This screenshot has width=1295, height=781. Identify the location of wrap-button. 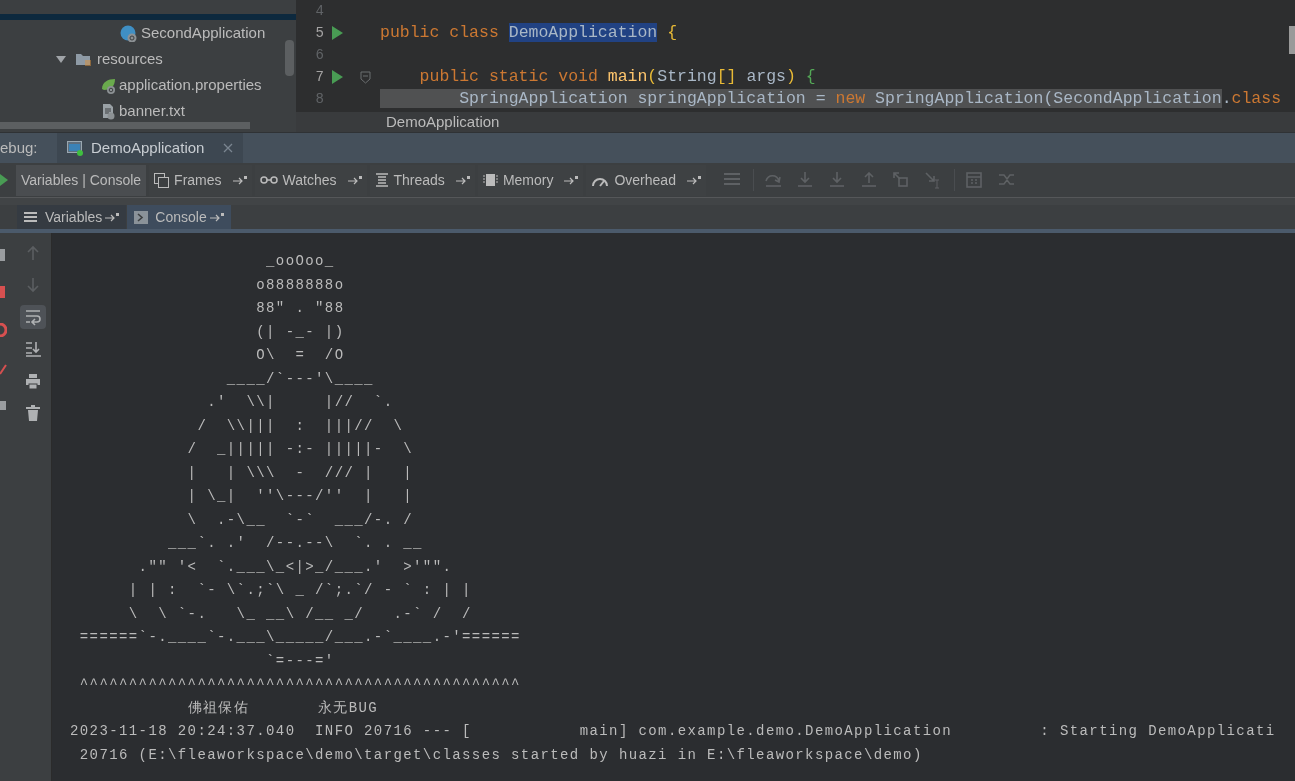
(33, 317).